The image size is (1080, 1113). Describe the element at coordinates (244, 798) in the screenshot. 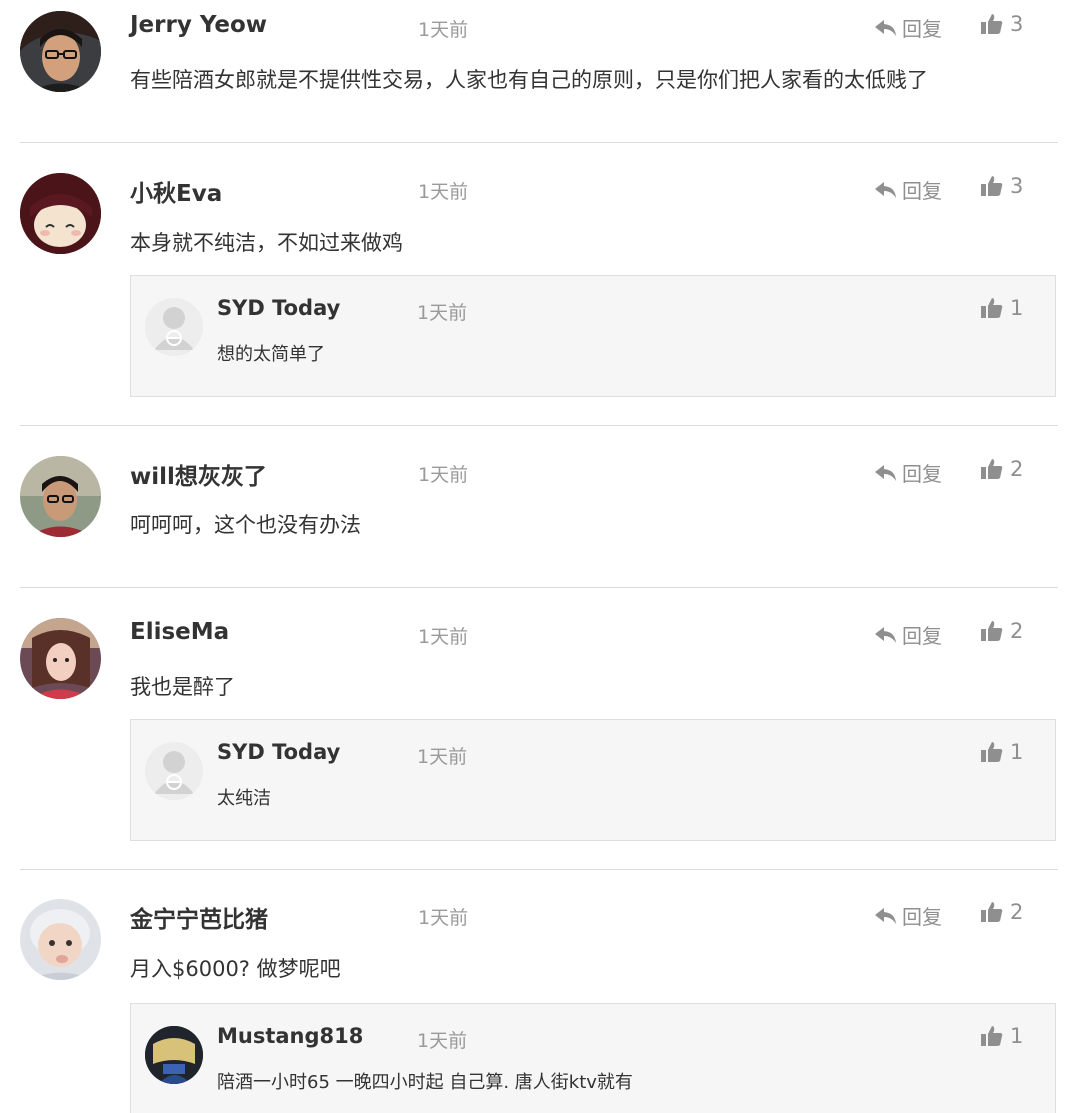

I see `reply-text: 太纯洁` at that location.